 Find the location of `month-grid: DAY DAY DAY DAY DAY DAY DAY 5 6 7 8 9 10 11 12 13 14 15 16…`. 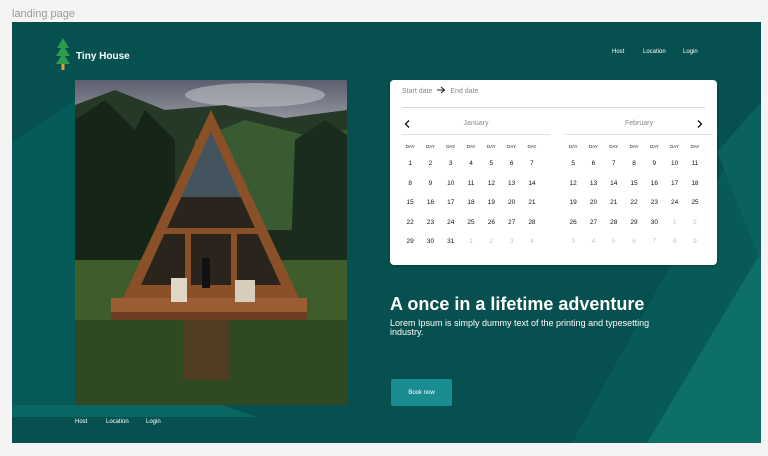

month-grid: DAY DAY DAY DAY DAY DAY DAY 5 6 7 8 9 10 11 12 13 14 15 16… is located at coordinates (639, 196).